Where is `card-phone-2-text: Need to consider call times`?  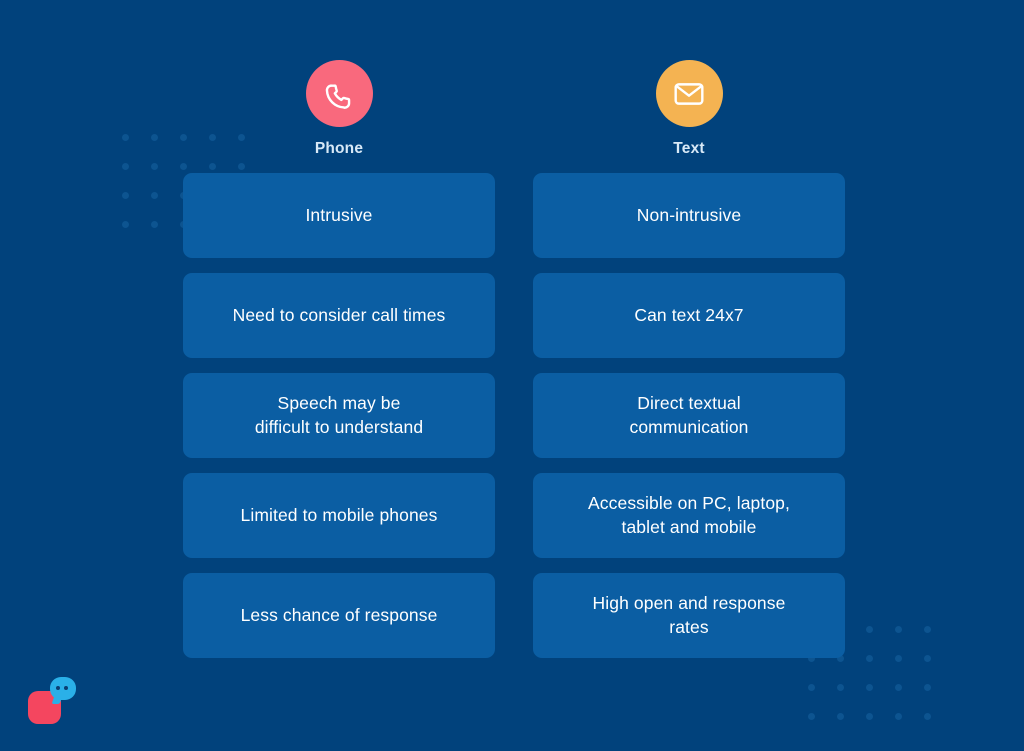 card-phone-2-text: Need to consider call times is located at coordinates (339, 314).